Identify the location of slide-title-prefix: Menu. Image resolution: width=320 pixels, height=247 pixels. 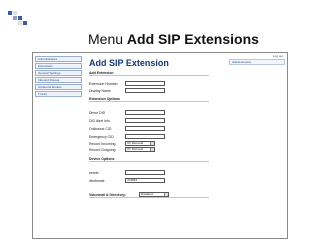
(107, 39).